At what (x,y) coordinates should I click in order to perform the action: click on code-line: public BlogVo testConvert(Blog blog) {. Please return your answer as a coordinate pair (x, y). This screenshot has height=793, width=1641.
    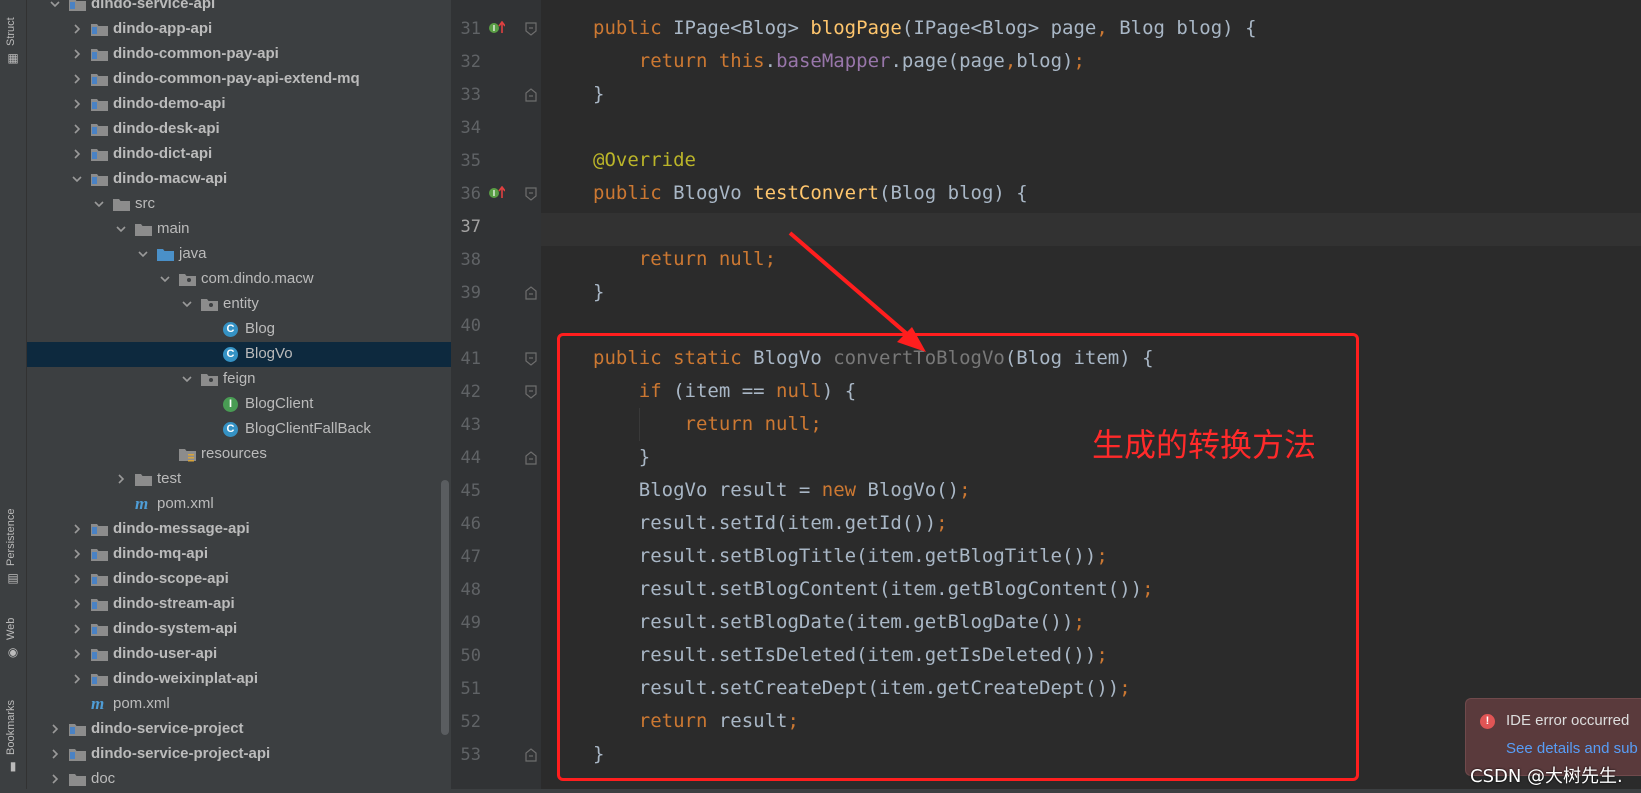
    Looking at the image, I should click on (810, 193).